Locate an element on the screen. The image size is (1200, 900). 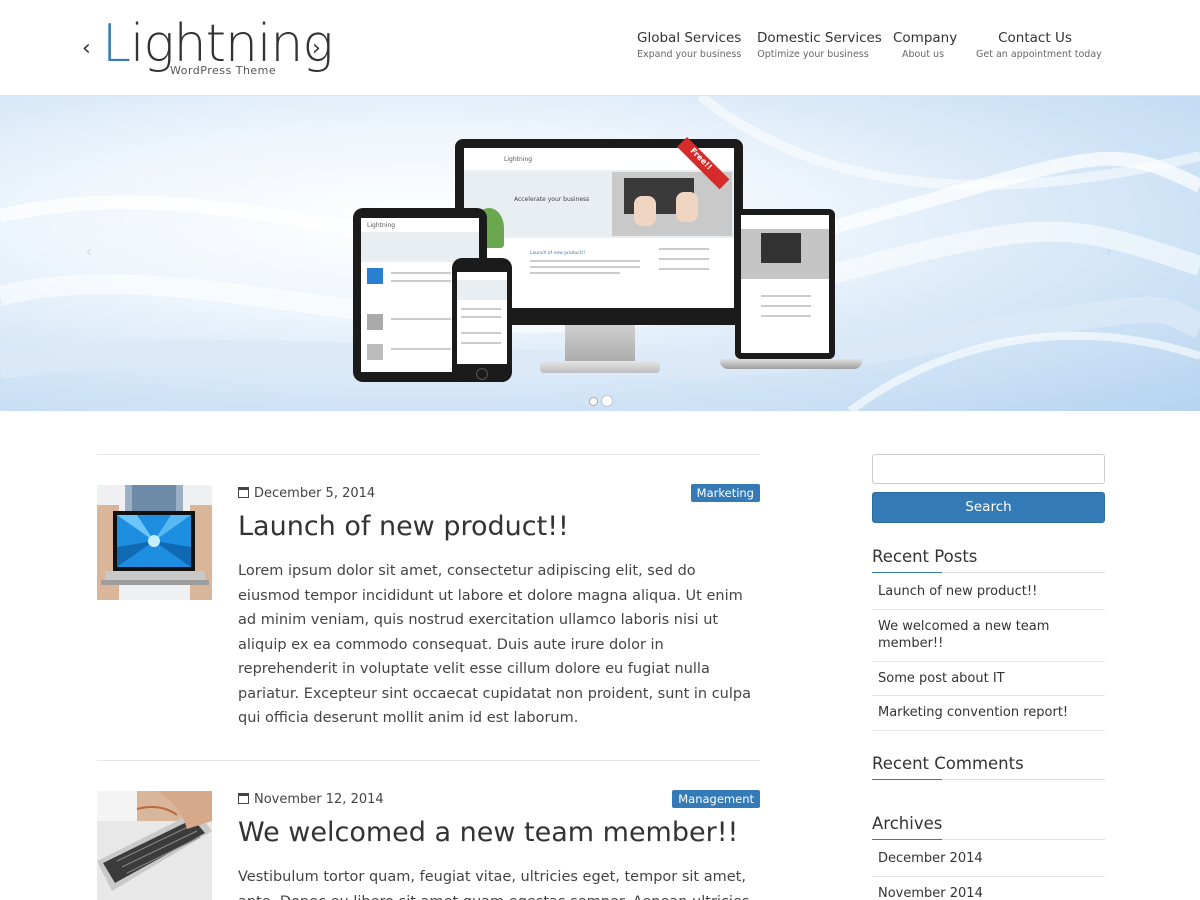
nav-label: Company is located at coordinates (925, 38).